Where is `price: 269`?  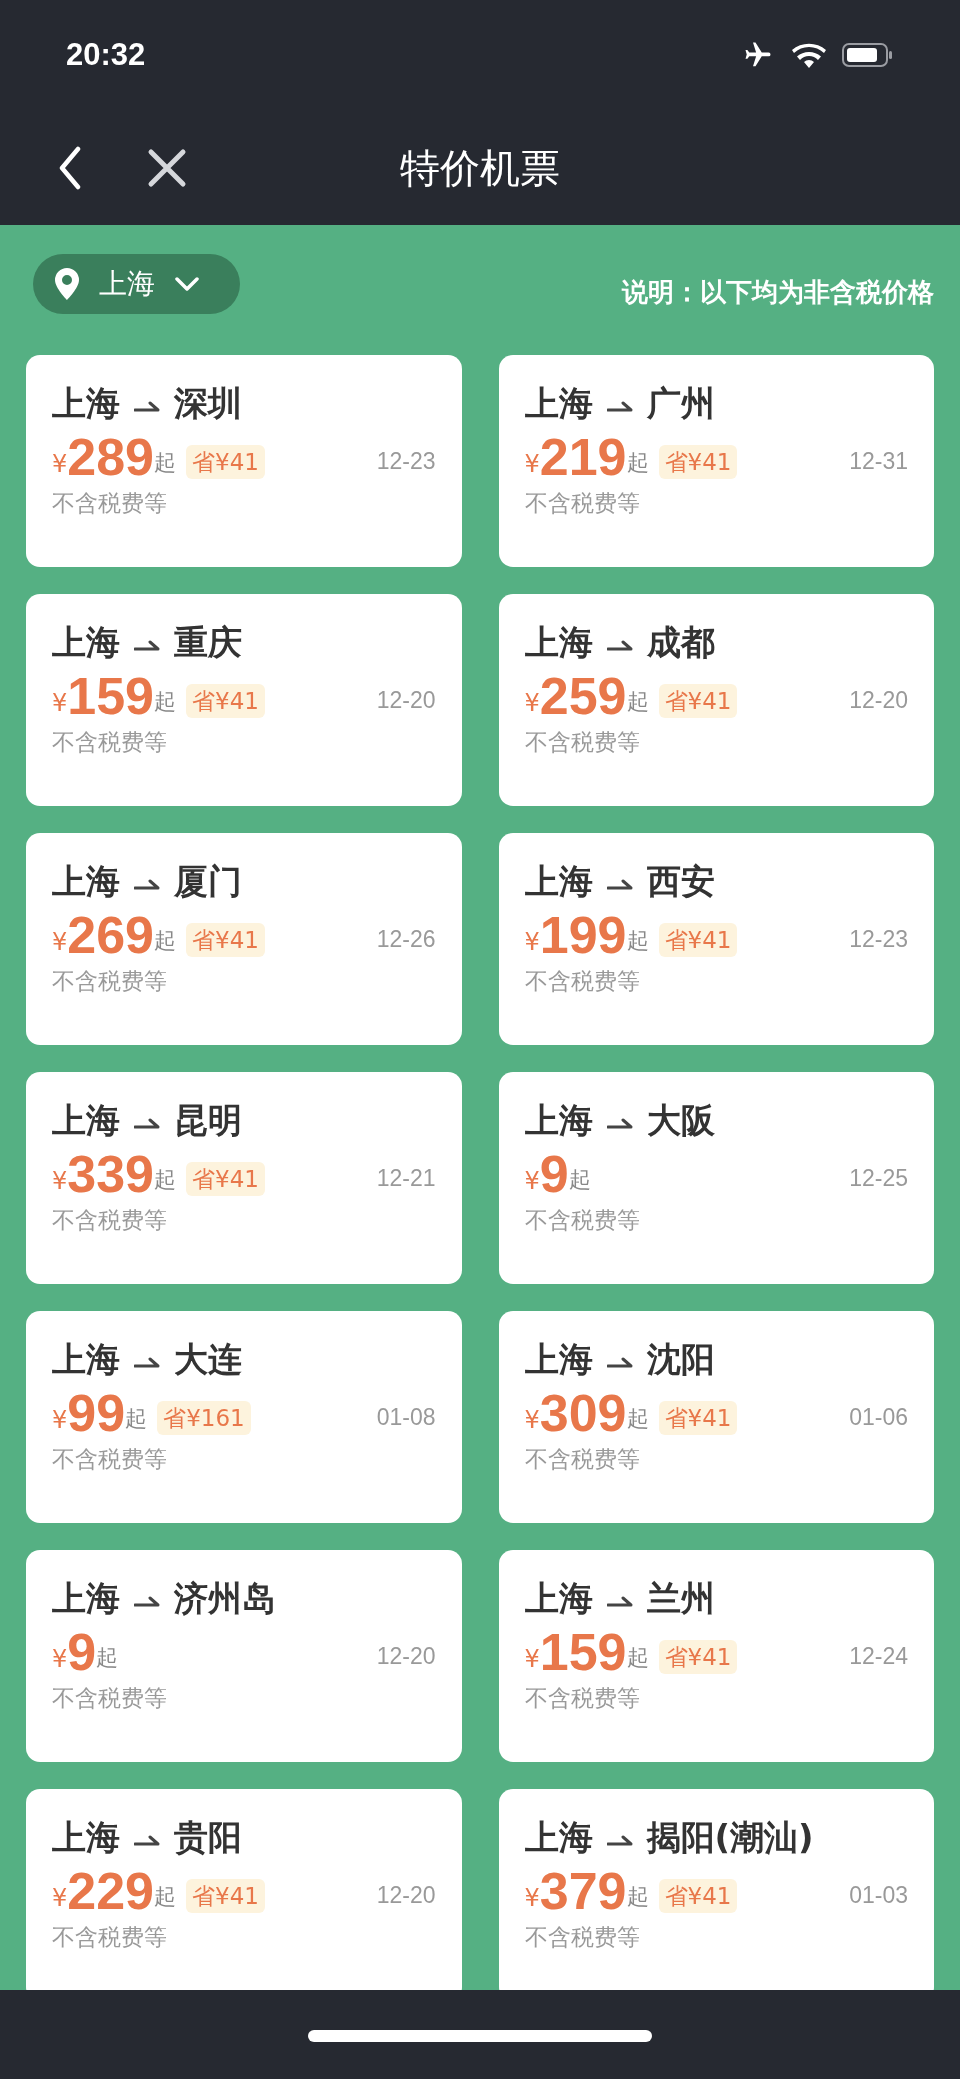
price: 269 is located at coordinates (111, 935).